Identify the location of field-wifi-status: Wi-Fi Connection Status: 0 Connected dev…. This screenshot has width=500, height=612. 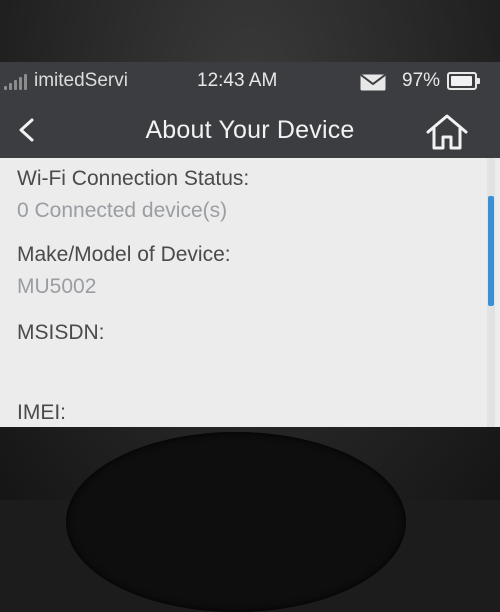
(133, 195).